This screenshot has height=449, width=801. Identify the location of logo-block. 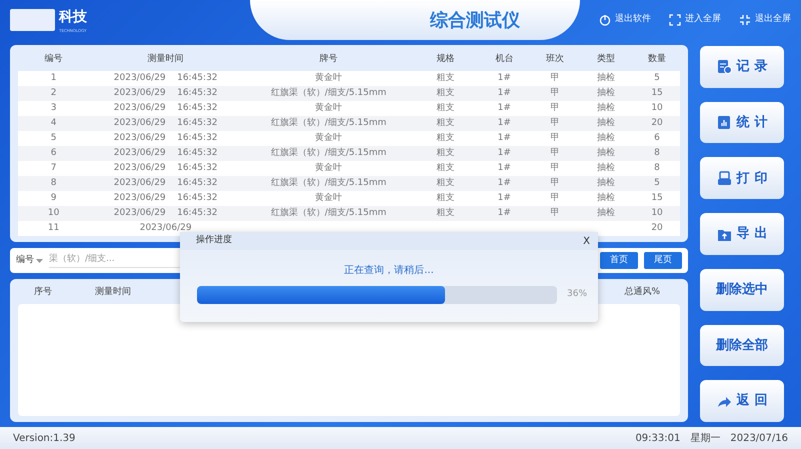
(32, 20).